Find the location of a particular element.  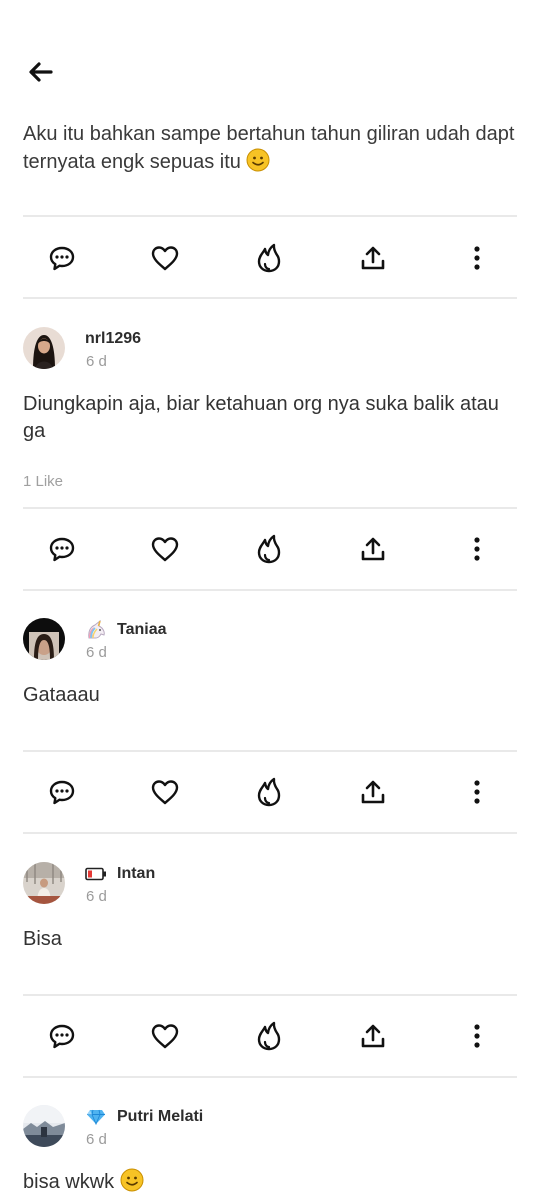

battery-icon is located at coordinates (96, 874).